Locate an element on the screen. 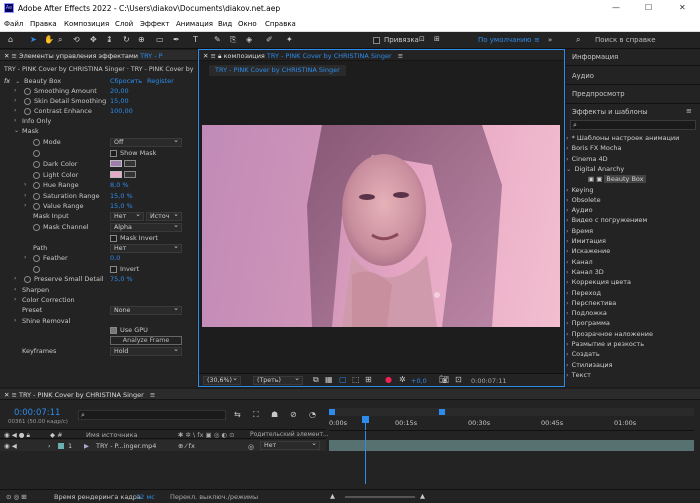  effects-category-22: › Текст is located at coordinates (578, 375).